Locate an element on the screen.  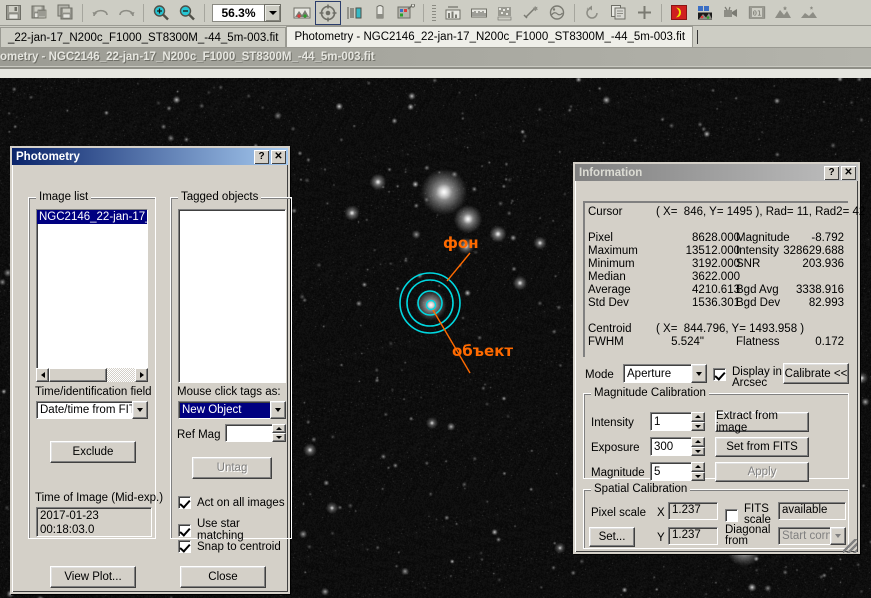
time-field-value: Date/time from FITS is located at coordinates (84, 410).